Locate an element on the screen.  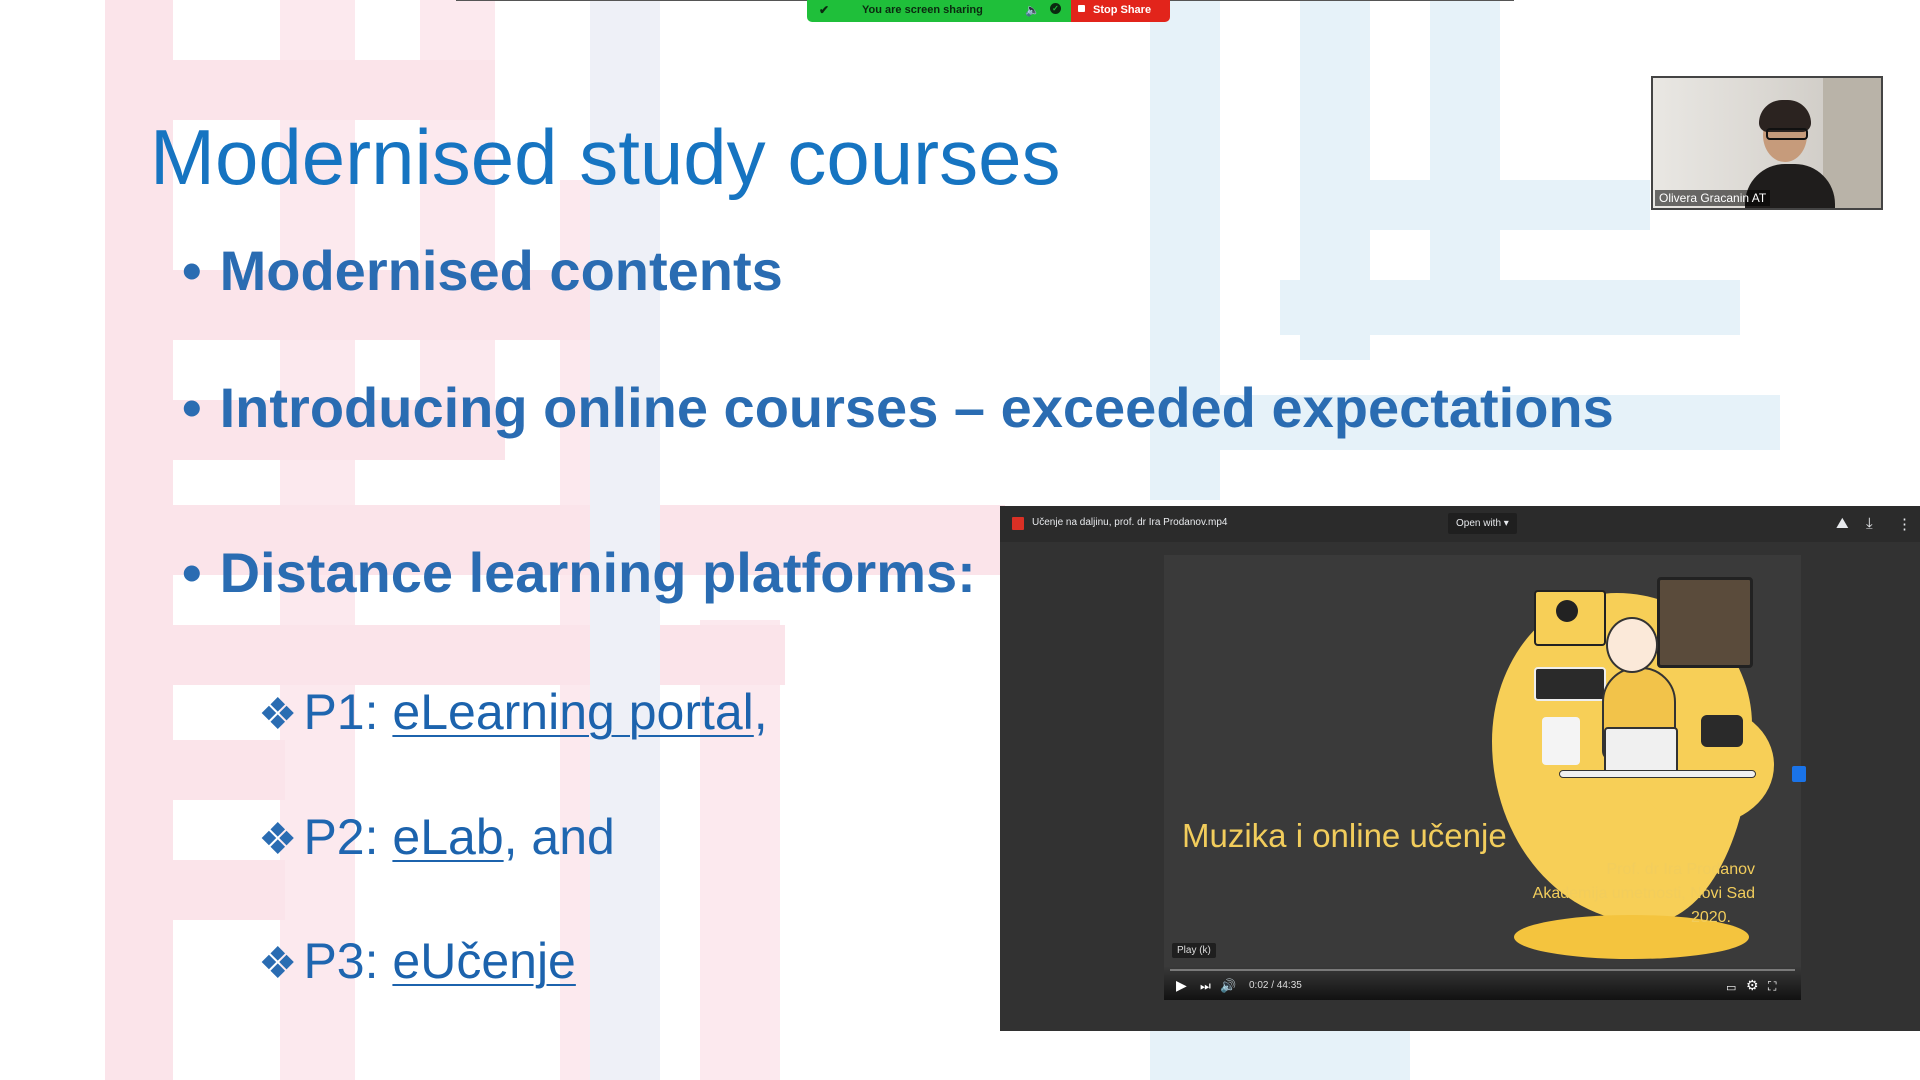
side-panel-toggle-icon is located at coordinates (1799, 774).